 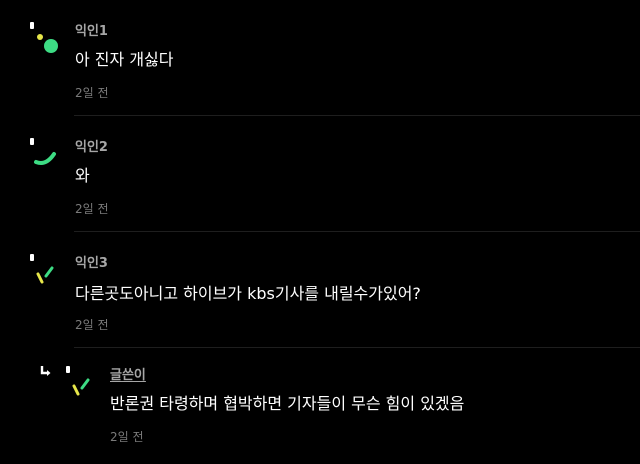 I want to click on reply-time: 2일 전, so click(x=127, y=437).